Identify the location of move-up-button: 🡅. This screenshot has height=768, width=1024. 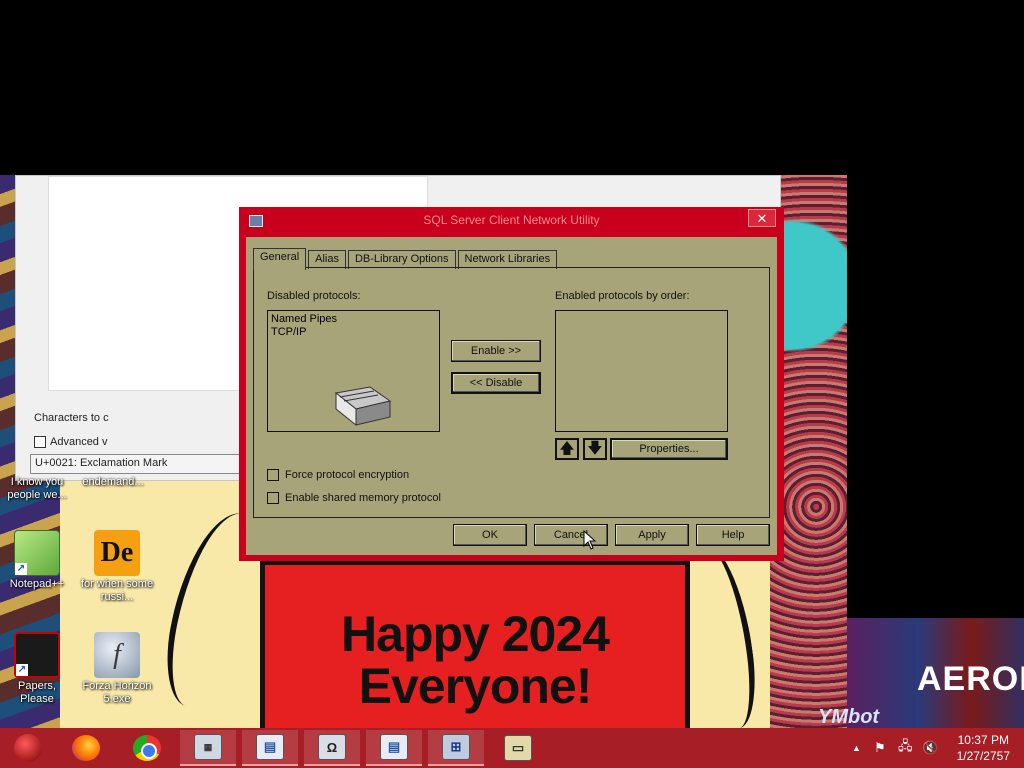
(567, 449).